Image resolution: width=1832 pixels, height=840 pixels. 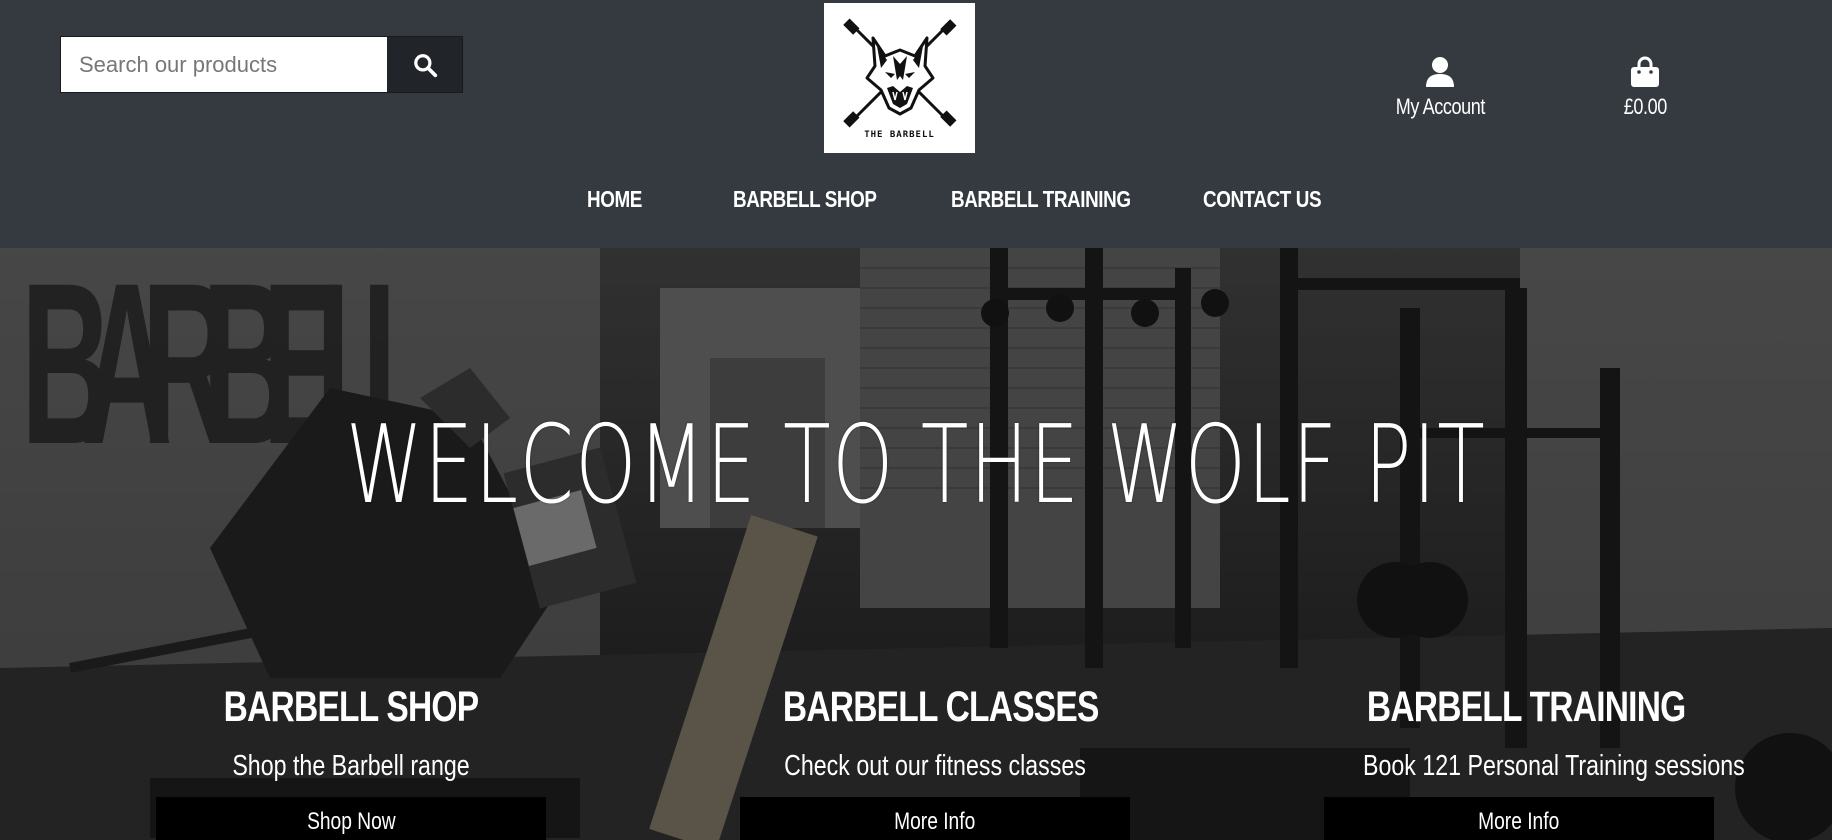 I want to click on cart-total: £0.00, so click(x=1645, y=106).